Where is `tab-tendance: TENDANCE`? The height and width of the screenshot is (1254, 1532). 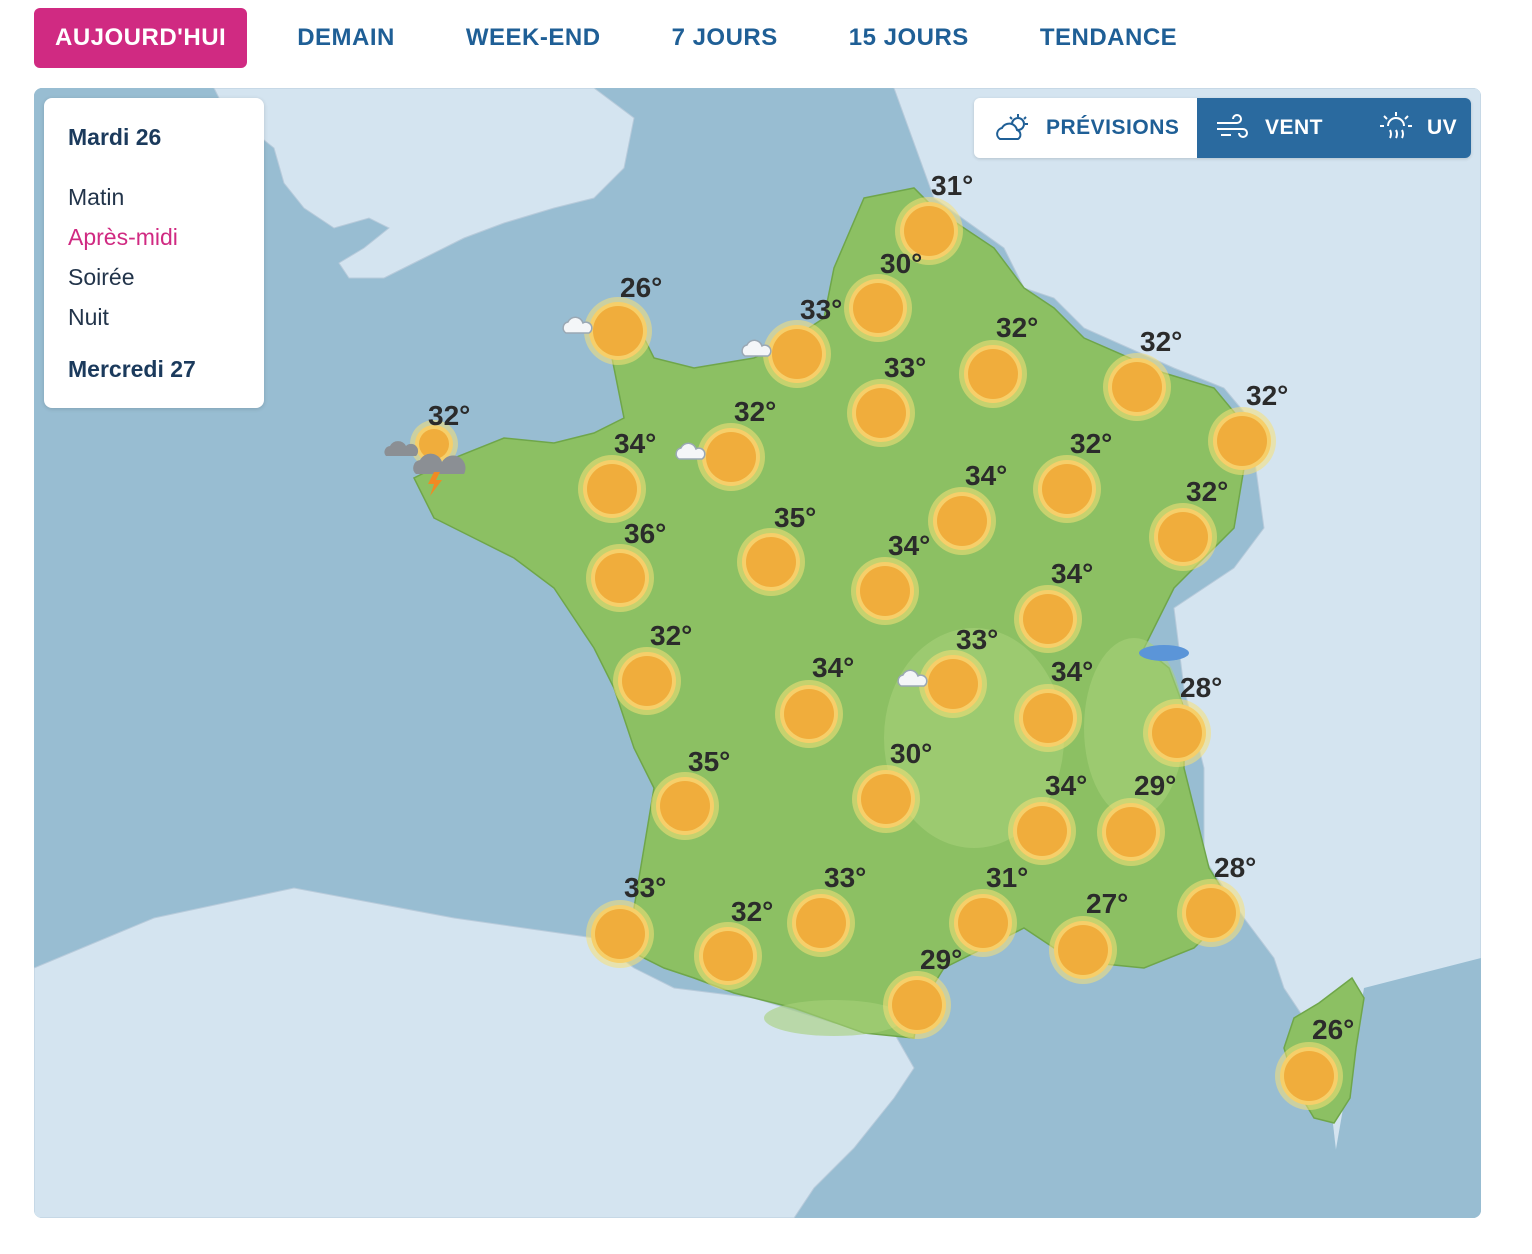 tab-tendance: TENDANCE is located at coordinates (1108, 38).